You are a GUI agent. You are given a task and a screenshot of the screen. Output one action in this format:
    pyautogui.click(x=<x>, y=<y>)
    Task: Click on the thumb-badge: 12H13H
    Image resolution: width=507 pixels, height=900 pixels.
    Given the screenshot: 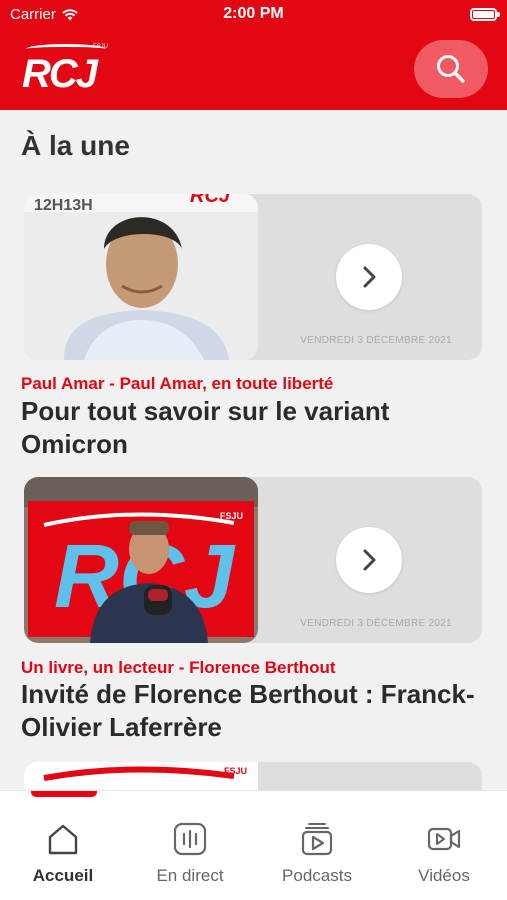 What is the action you would take?
    pyautogui.click(x=63, y=205)
    